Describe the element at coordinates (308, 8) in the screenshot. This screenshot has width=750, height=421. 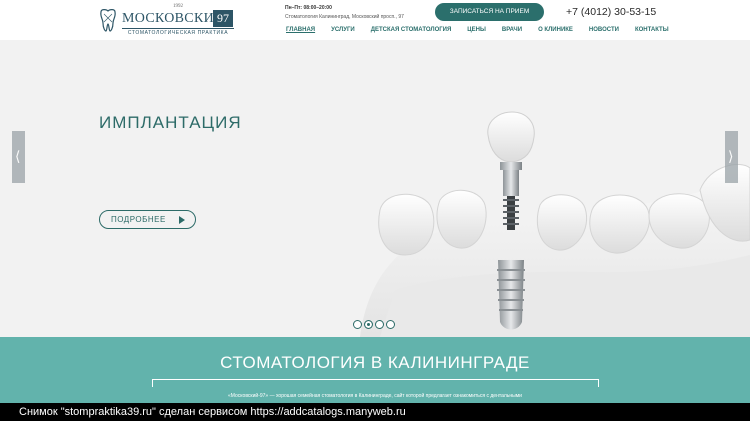
I see `working-hours: Пн–Пт: 08:00–20:00` at that location.